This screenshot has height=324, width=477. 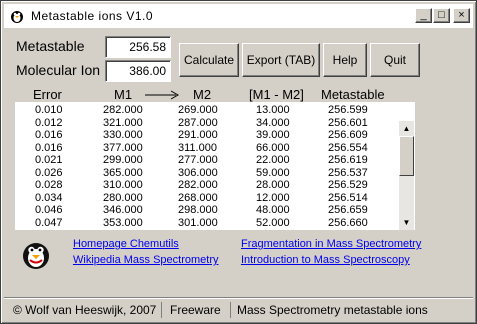 I want to click on header-error: Error, so click(x=47, y=94).